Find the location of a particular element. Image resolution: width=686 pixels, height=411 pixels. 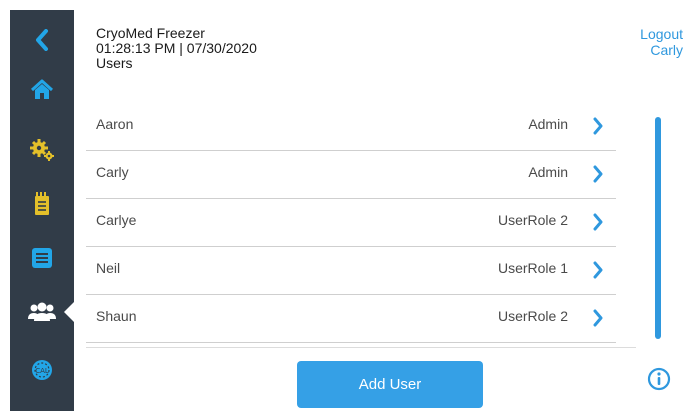

current-user: Carly is located at coordinates (666, 50).